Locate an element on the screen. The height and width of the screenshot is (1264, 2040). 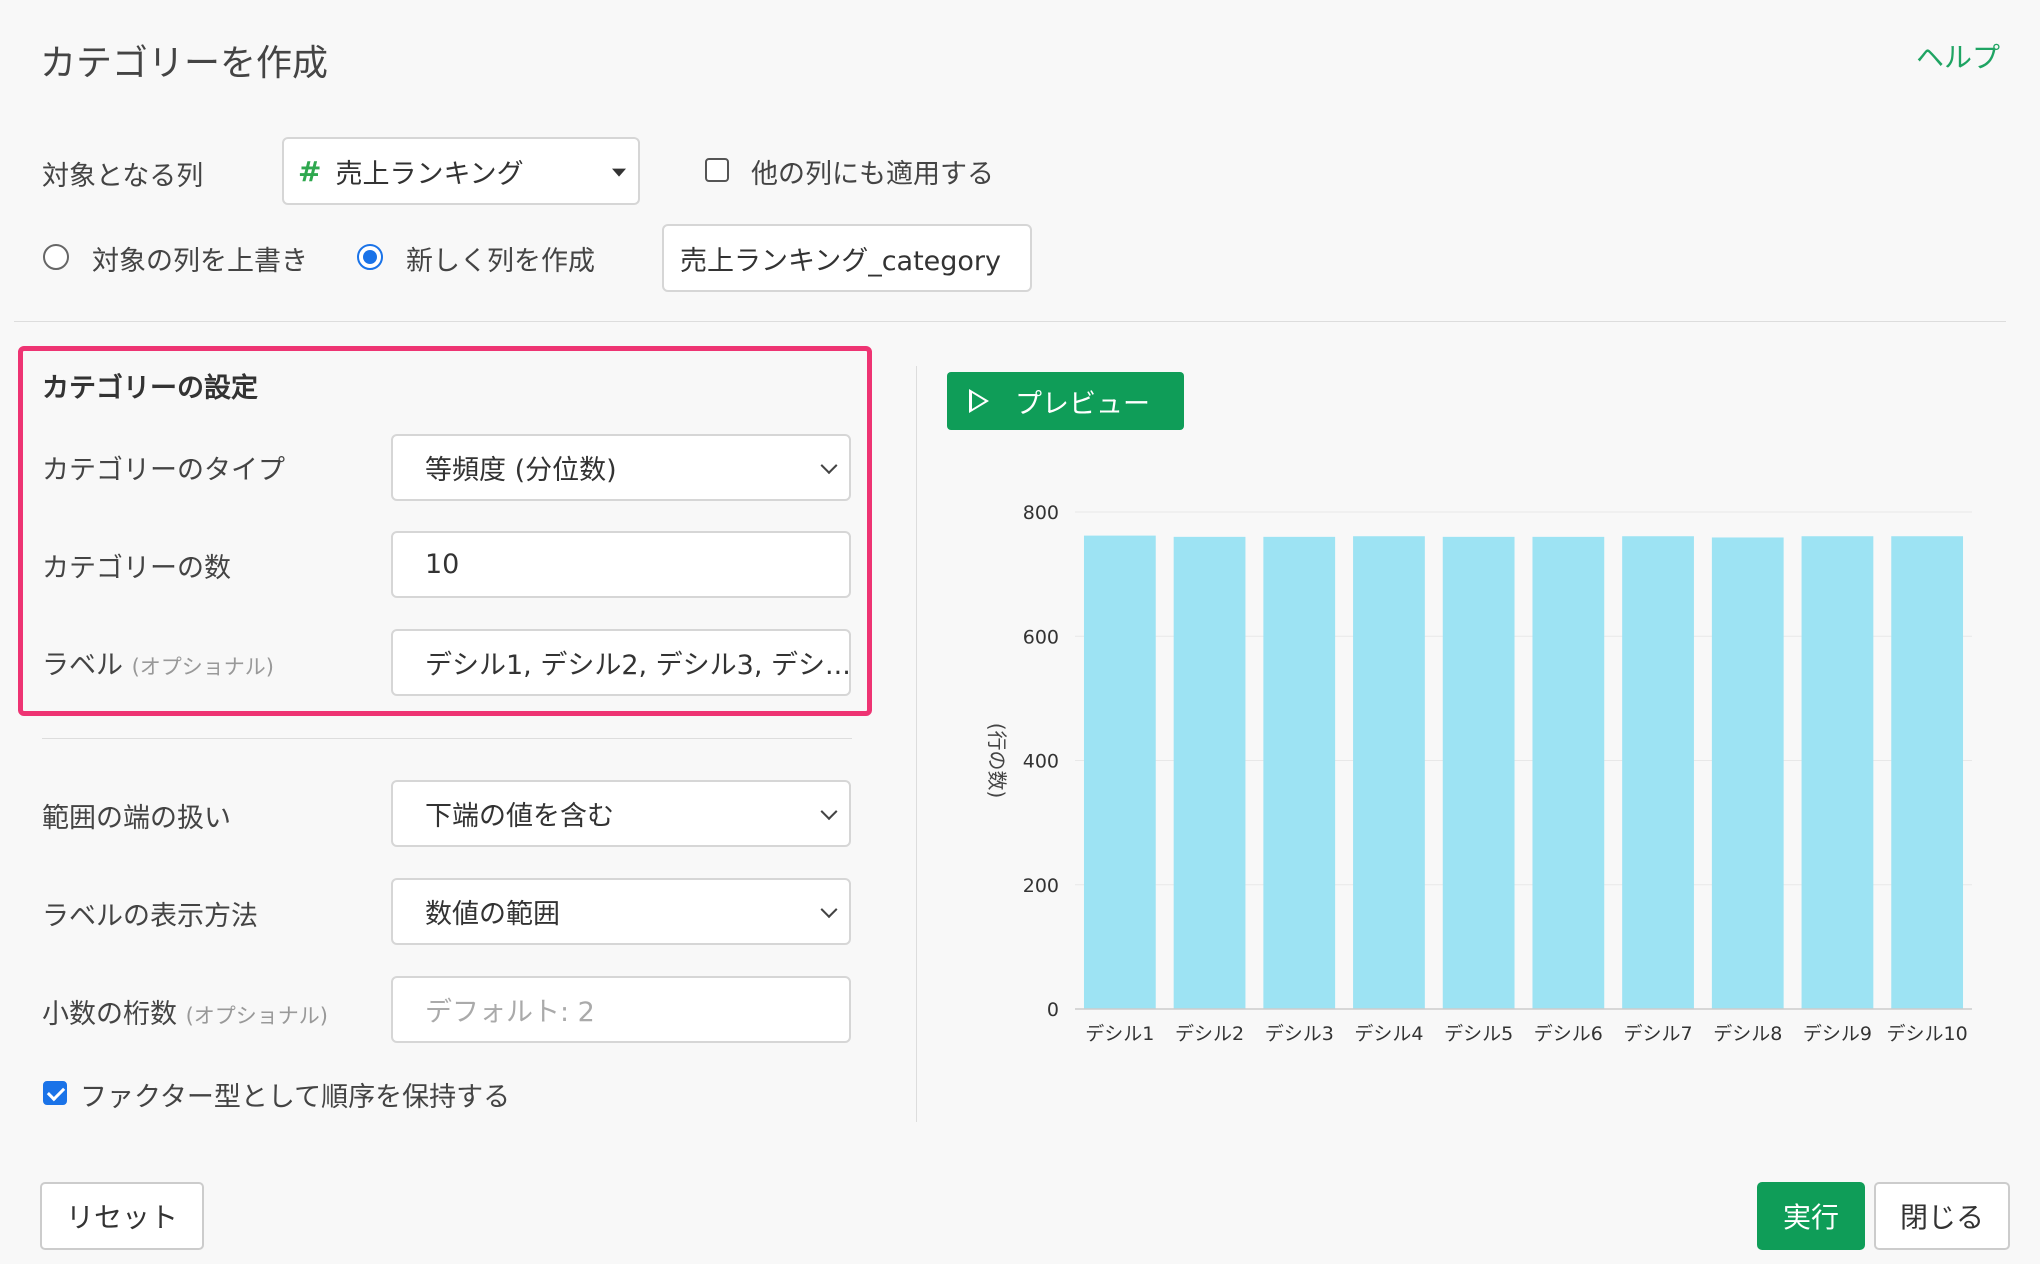
category-settings-heading: カテゴリーの設定 is located at coordinates (150, 388).